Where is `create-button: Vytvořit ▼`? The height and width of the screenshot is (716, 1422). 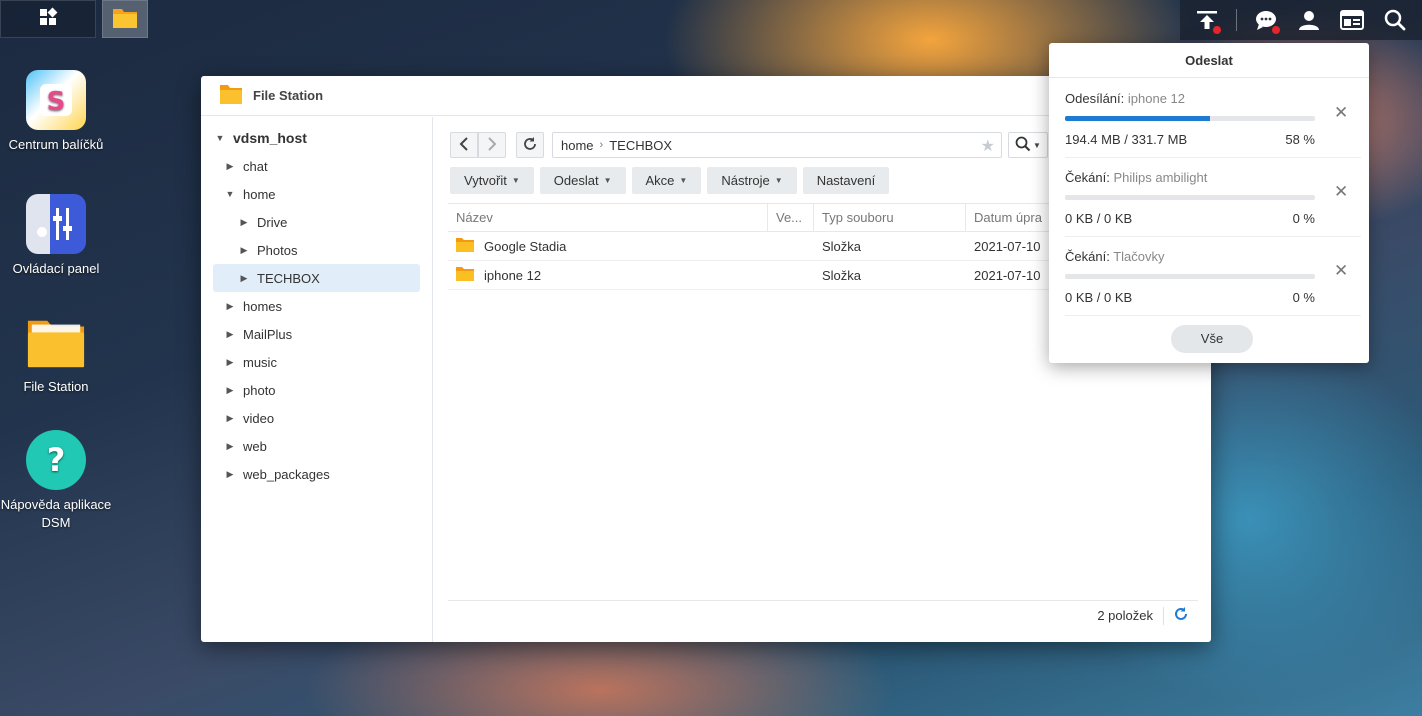
create-button: Vytvořit ▼ is located at coordinates (492, 180).